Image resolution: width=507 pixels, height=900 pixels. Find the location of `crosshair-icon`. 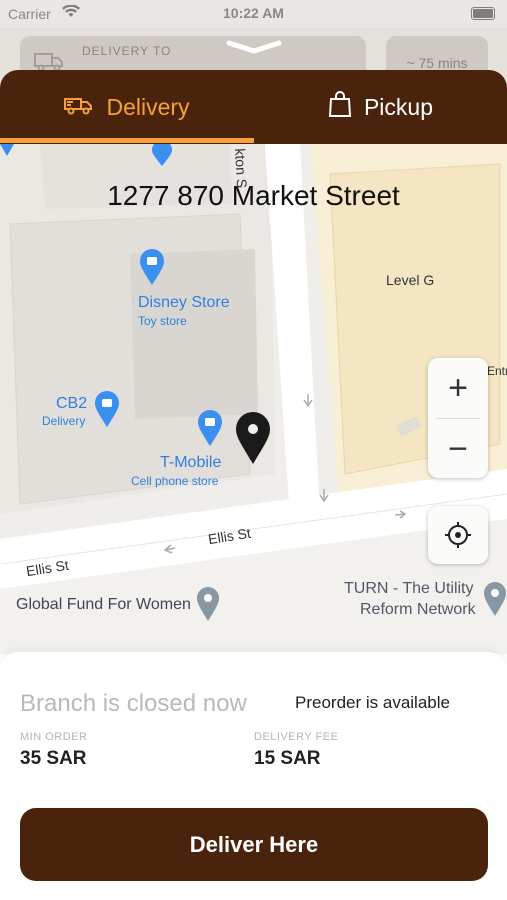

crosshair-icon is located at coordinates (458, 535).